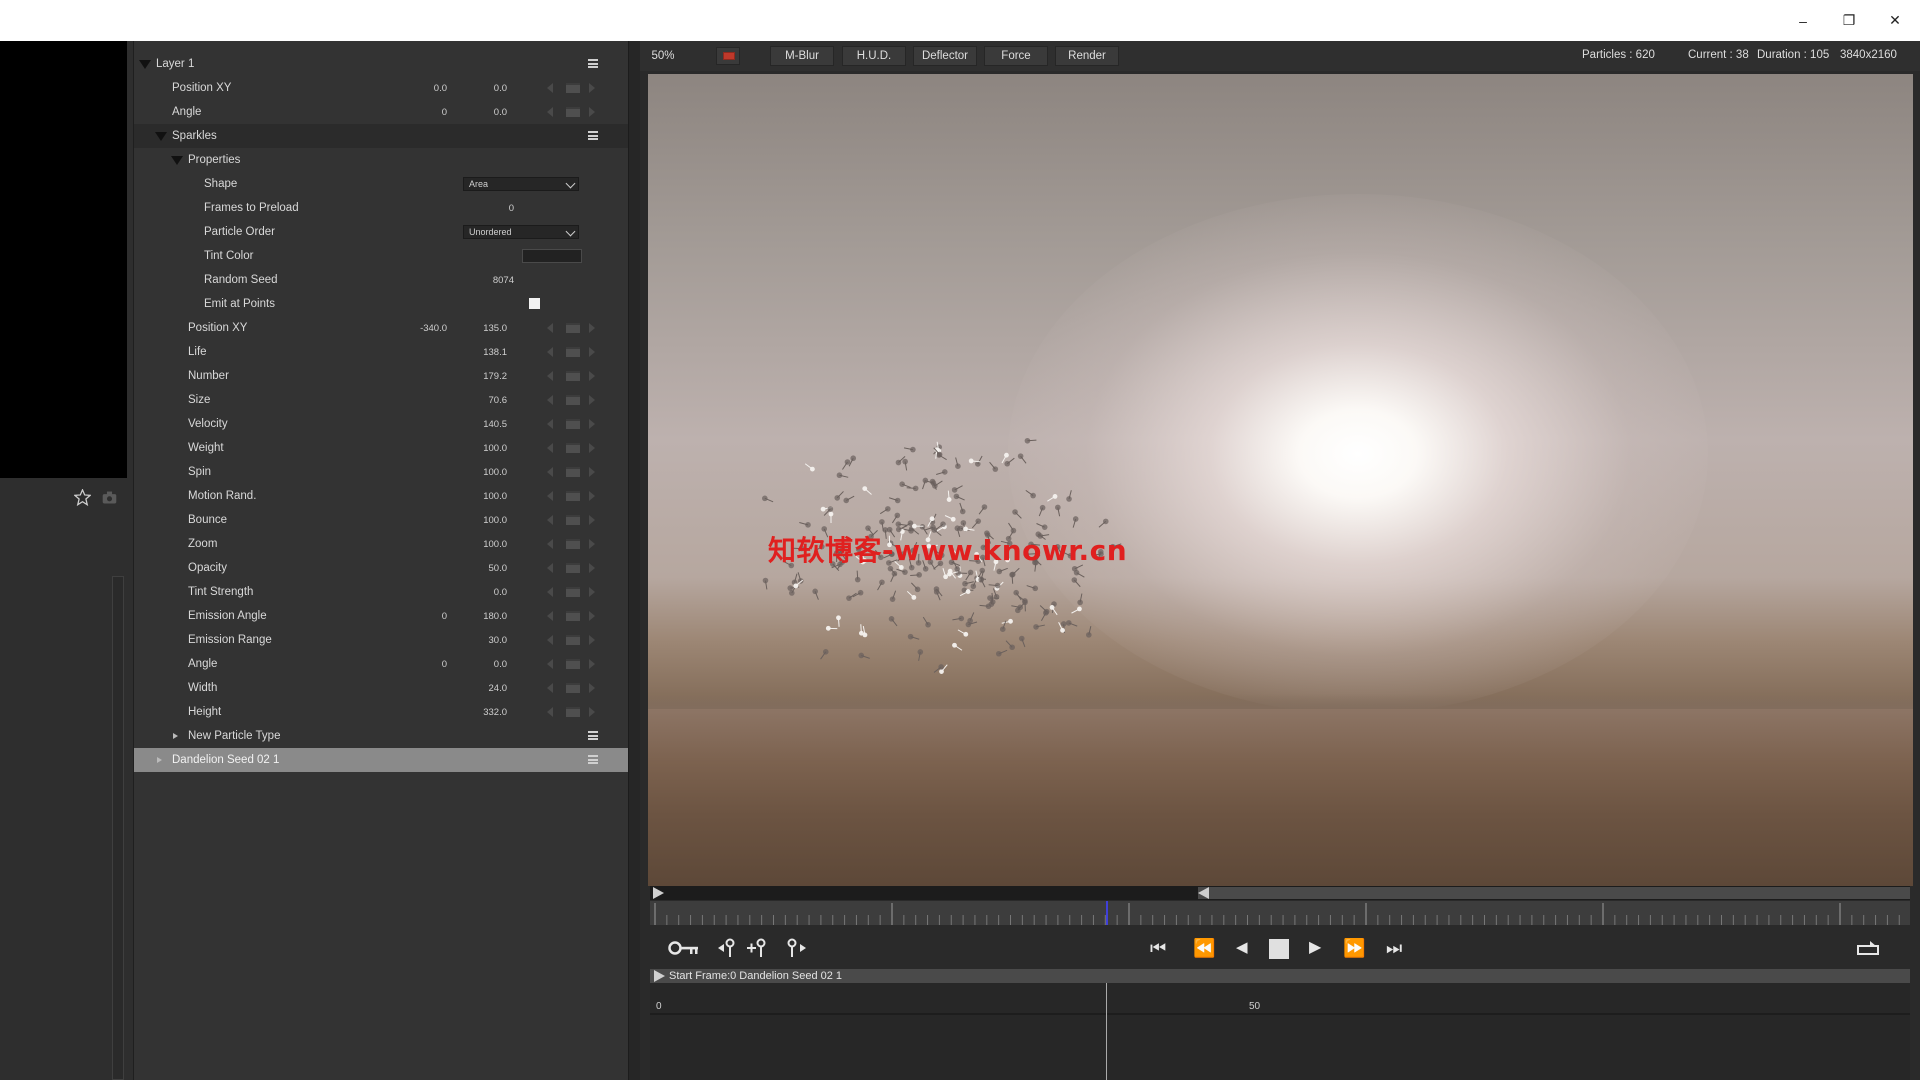 This screenshot has width=1920, height=1080. Describe the element at coordinates (1279, 949) in the screenshot. I see `stop-button` at that location.